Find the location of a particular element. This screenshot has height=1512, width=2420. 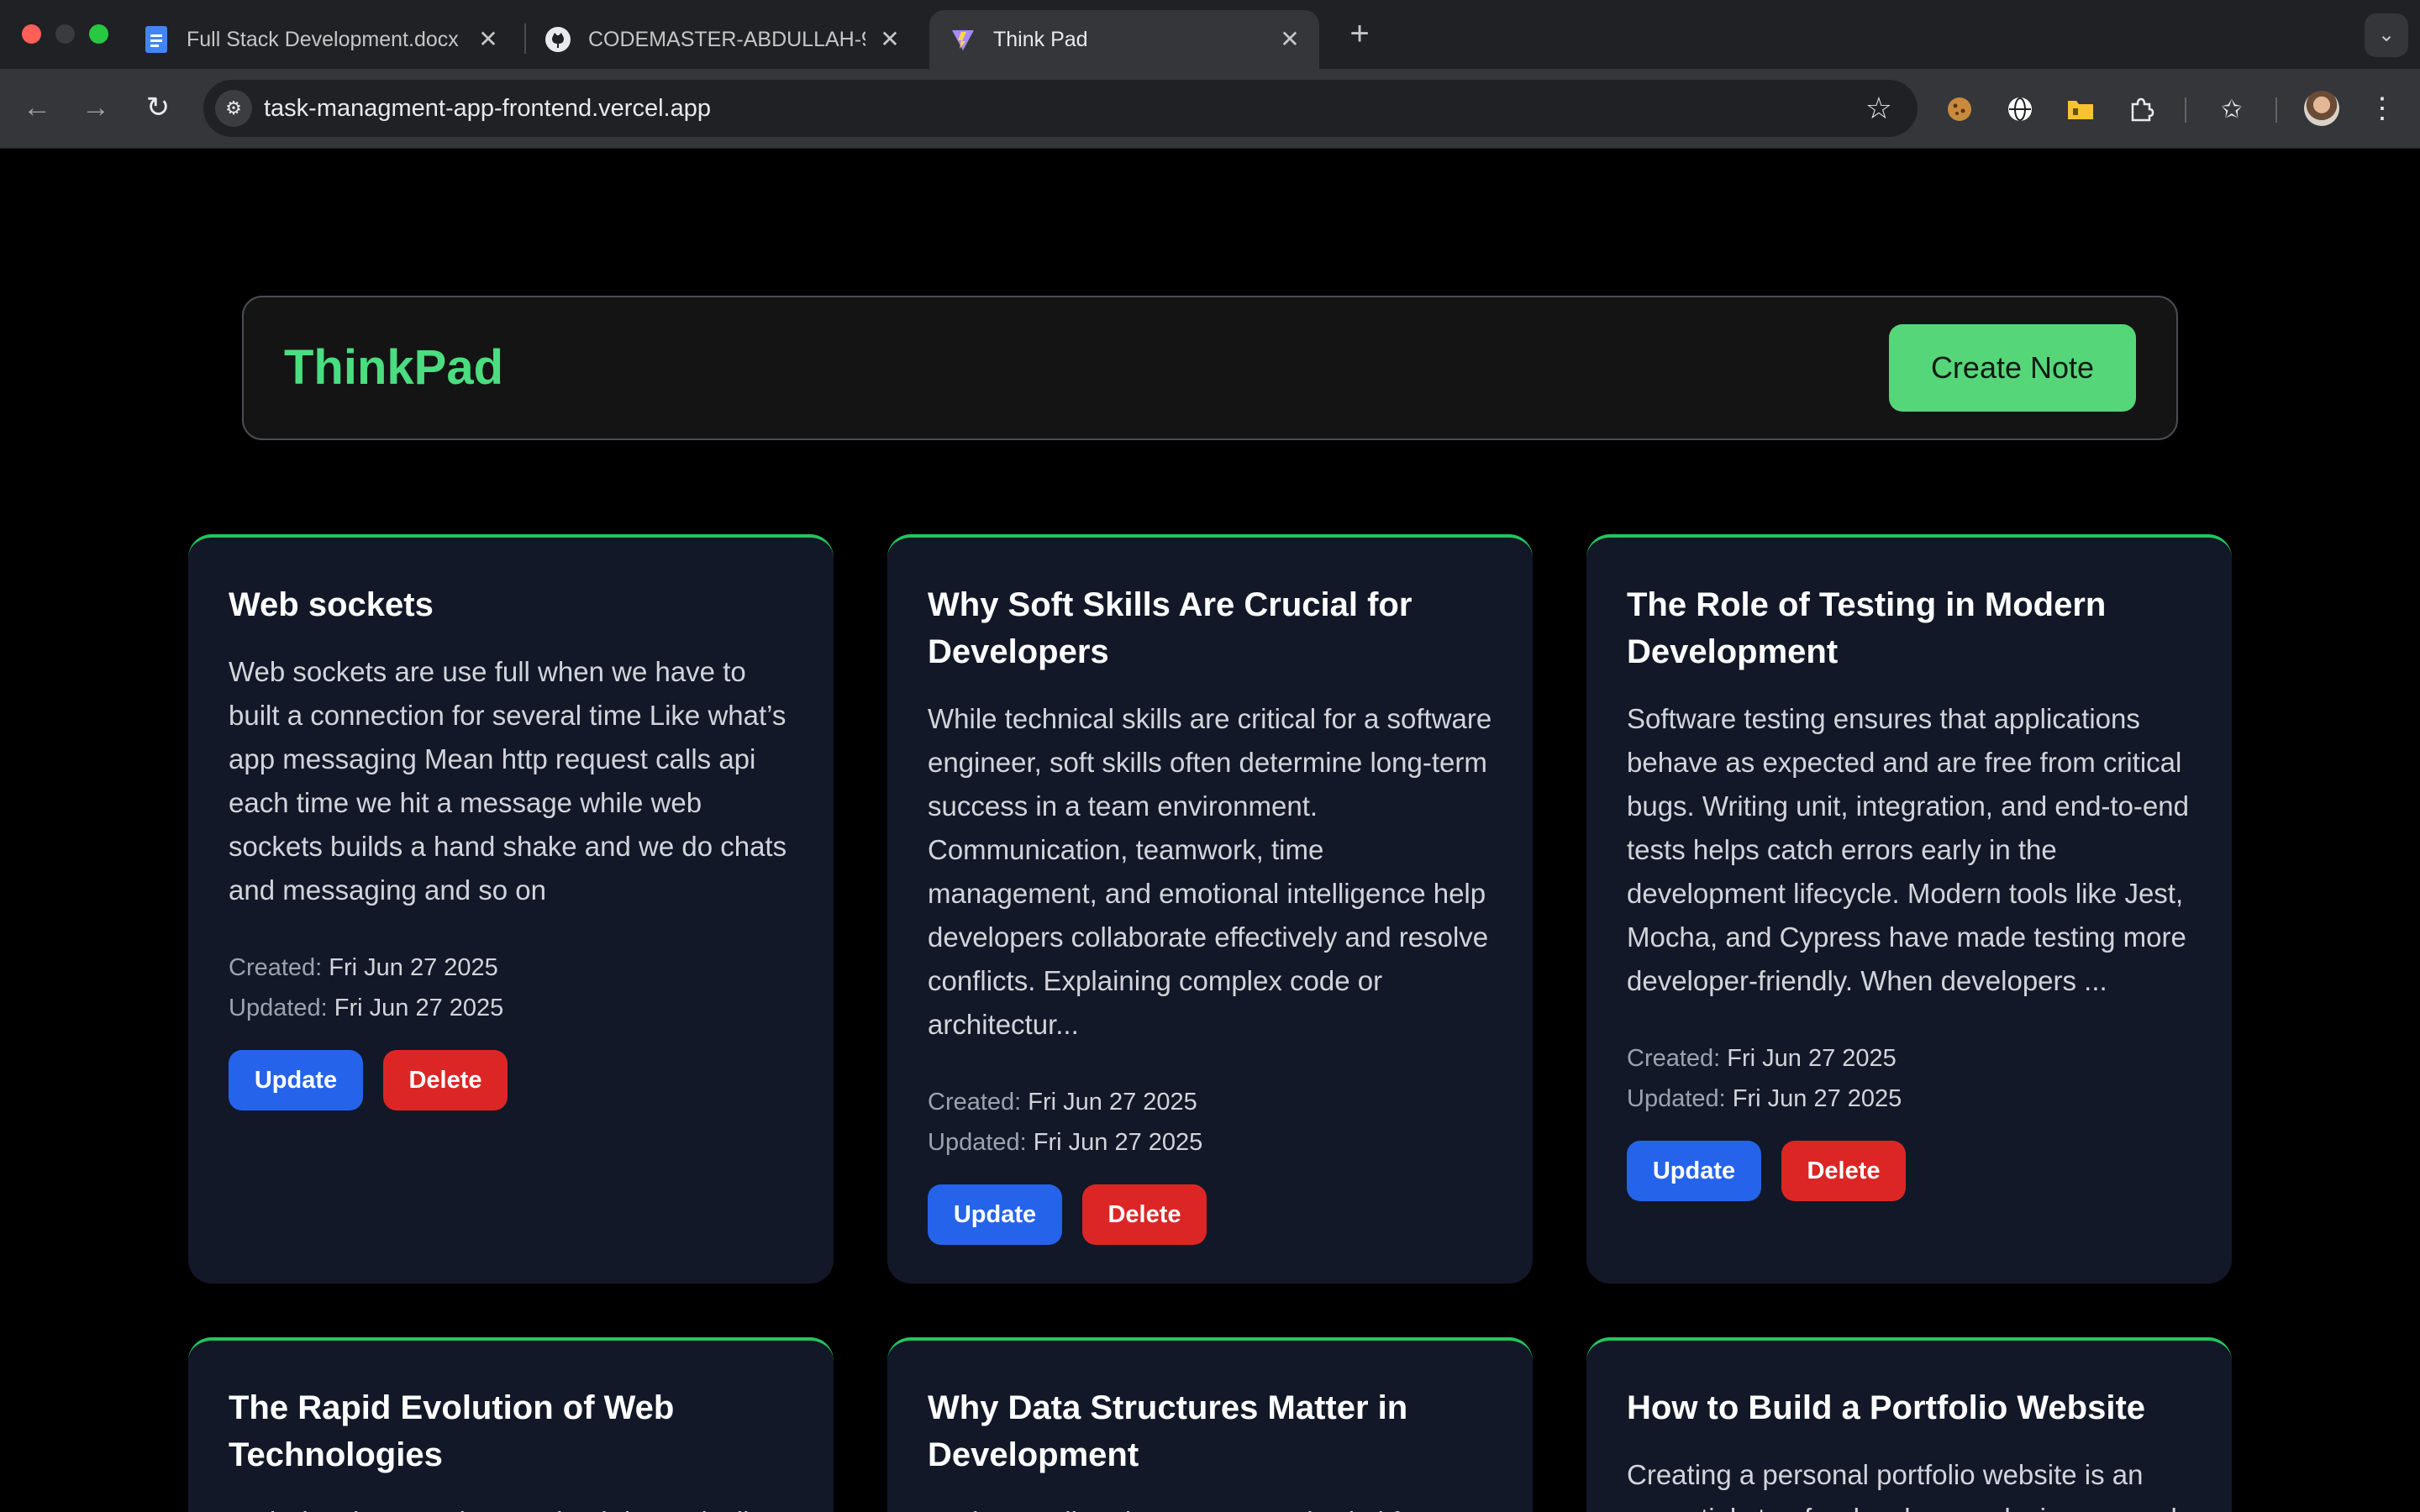

note-content: Web development has evolved dramatically is located at coordinates (514, 1506).